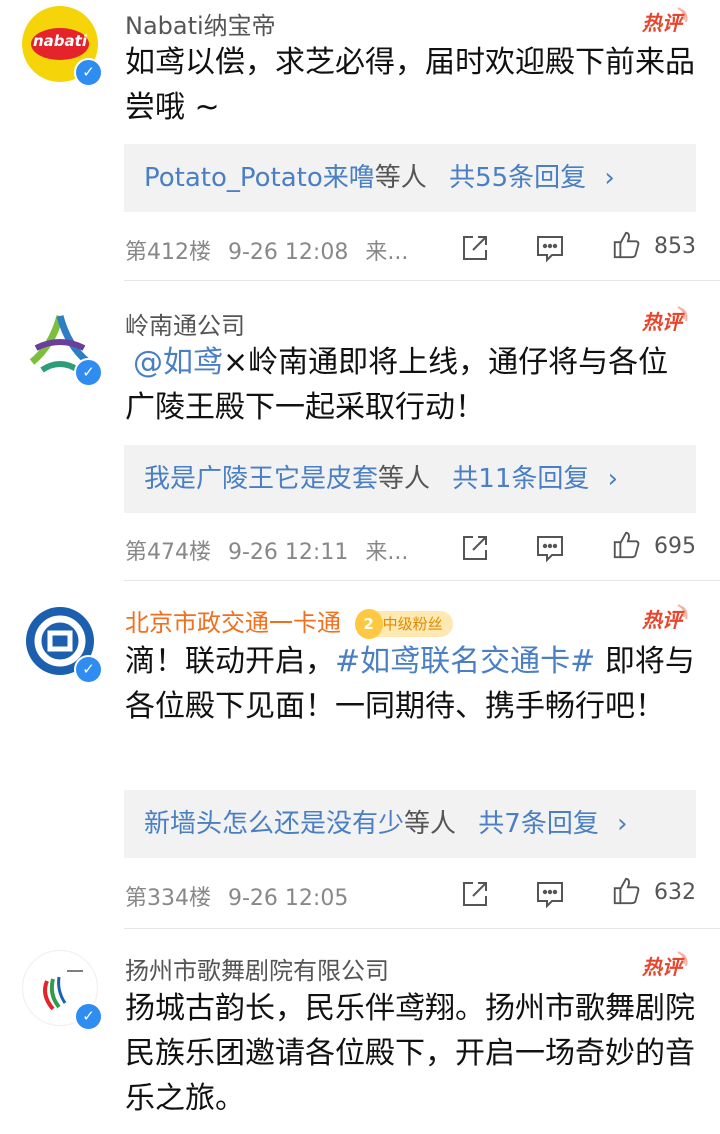 The width and height of the screenshot is (720, 1134). Describe the element at coordinates (538, 824) in the screenshot. I see `reply-count: 共7条回复` at that location.